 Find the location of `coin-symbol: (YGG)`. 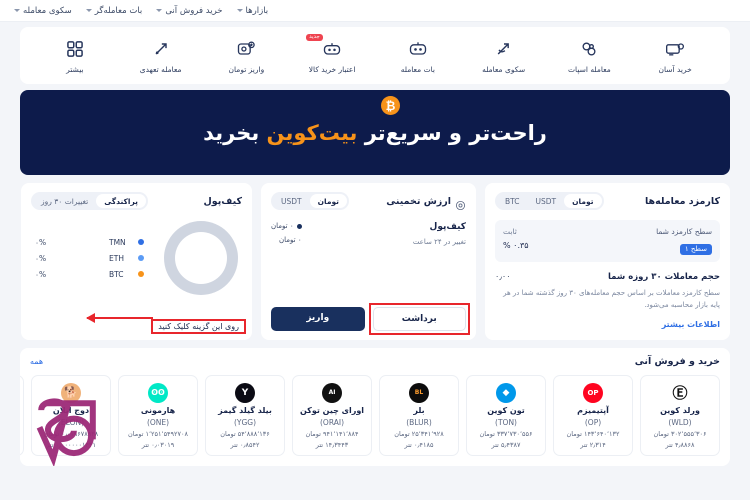

coin-symbol: (YGG) is located at coordinates (245, 422).